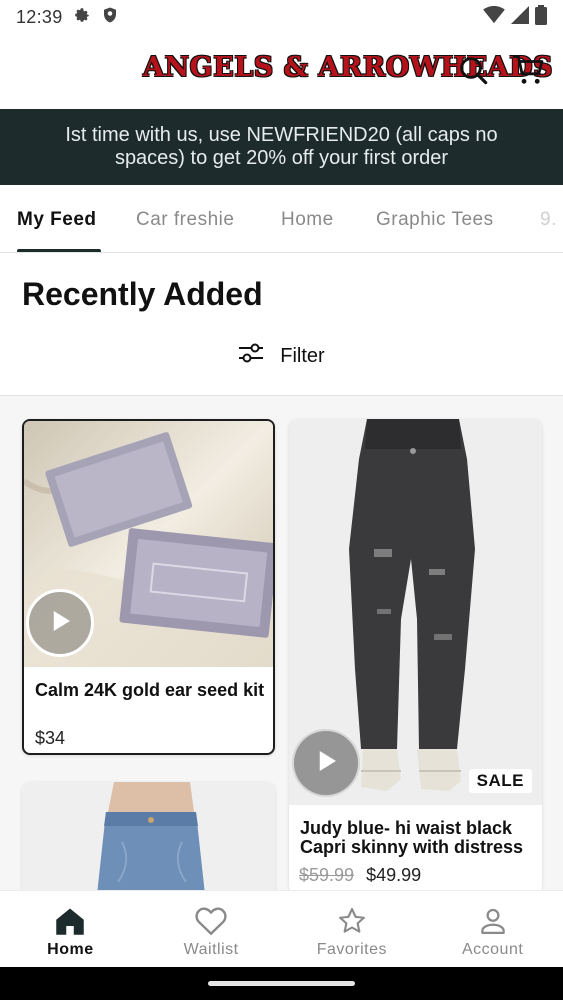 The height and width of the screenshot is (1000, 563). What do you see at coordinates (307, 220) in the screenshot?
I see `tab-home: Home` at bounding box center [307, 220].